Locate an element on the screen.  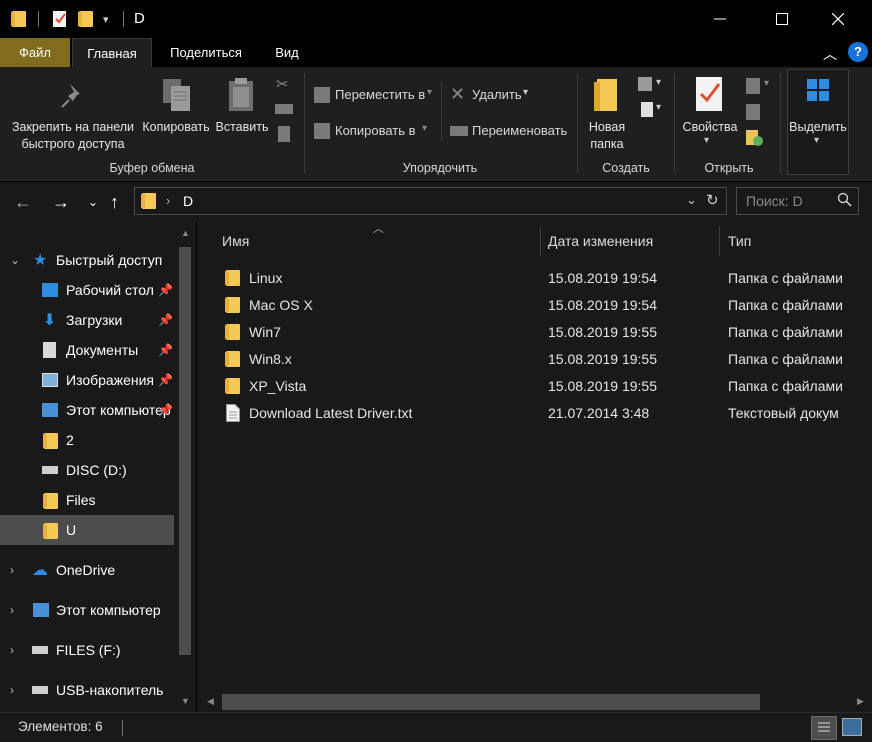
open-dropdown-icon: ▾ is located at coordinates (766, 83).